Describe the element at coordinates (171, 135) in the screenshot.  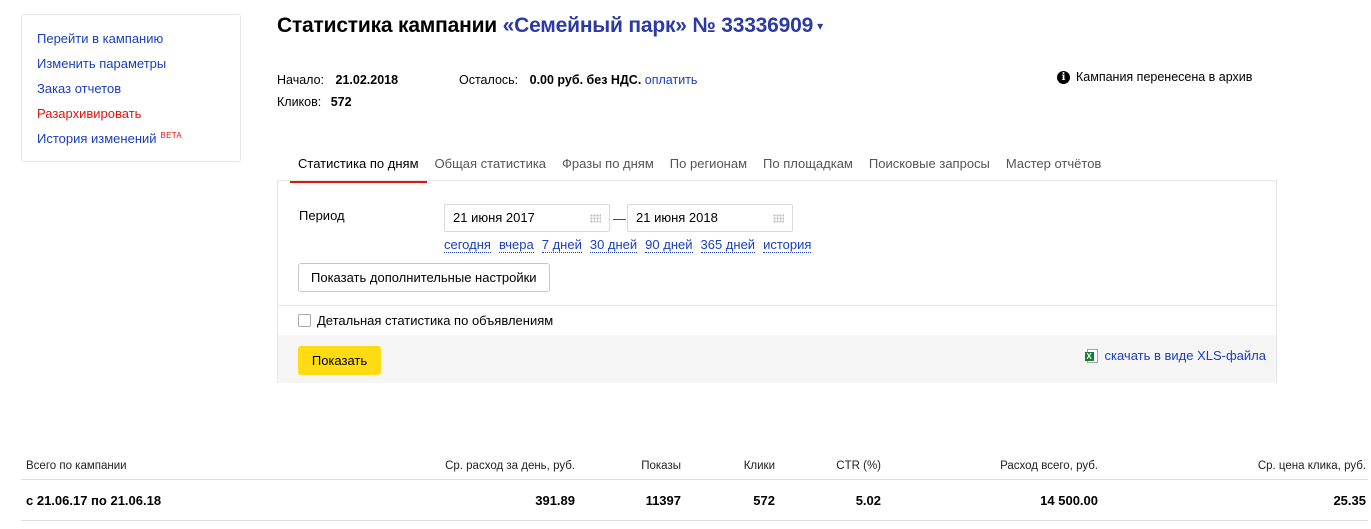
I see `beta-badge: BETA` at that location.